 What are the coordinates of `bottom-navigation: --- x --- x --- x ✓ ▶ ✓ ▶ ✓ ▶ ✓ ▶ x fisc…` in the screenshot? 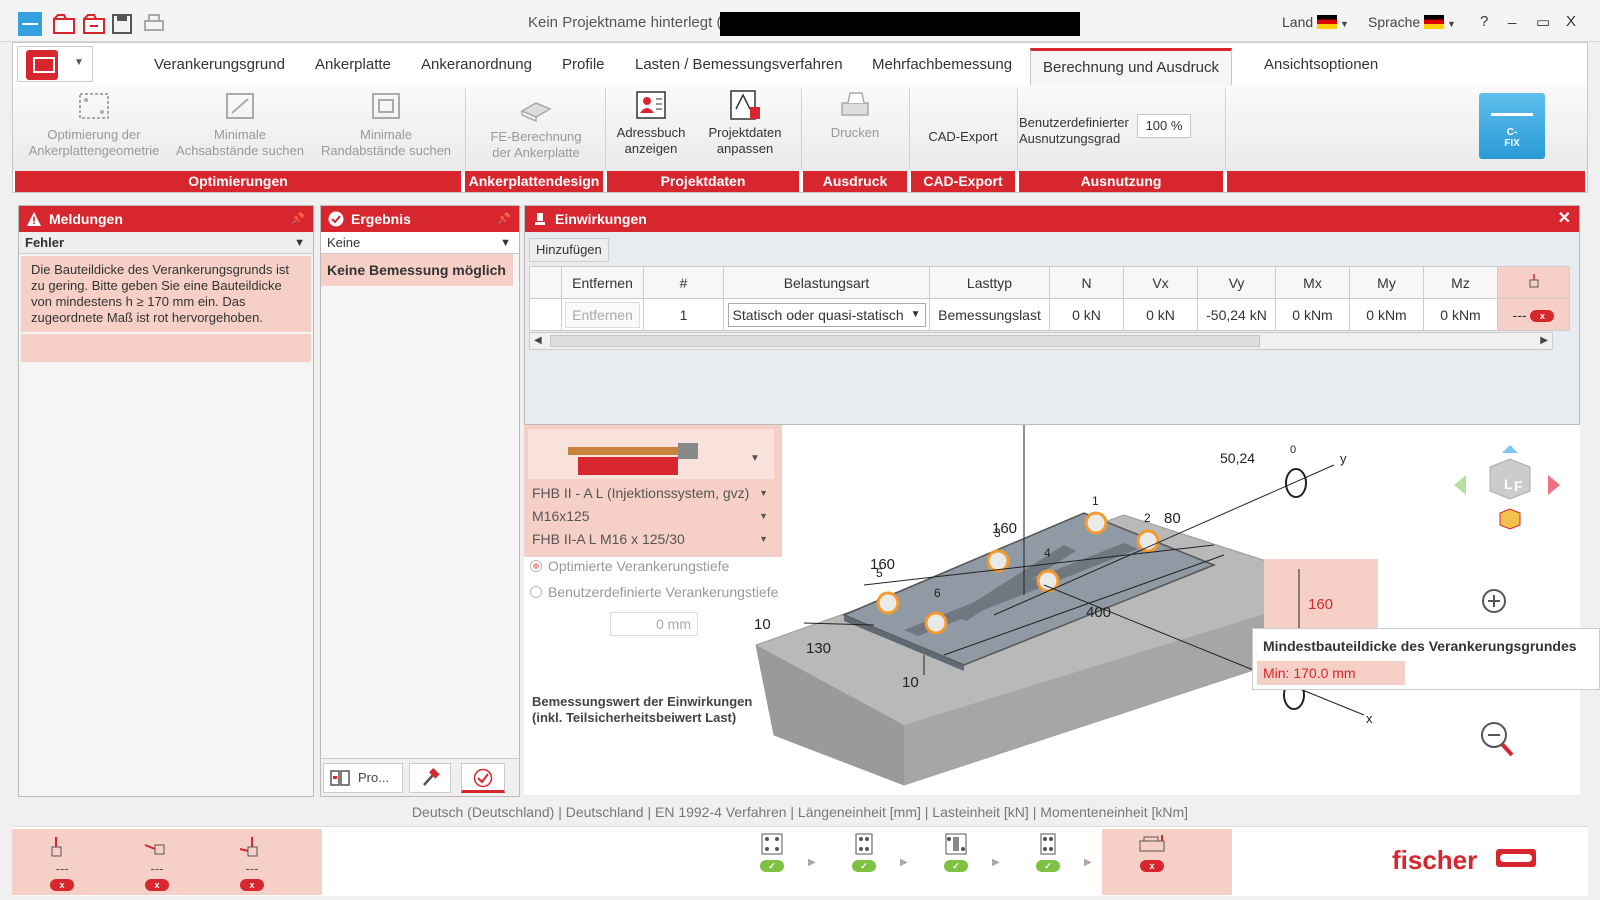 It's located at (800, 861).